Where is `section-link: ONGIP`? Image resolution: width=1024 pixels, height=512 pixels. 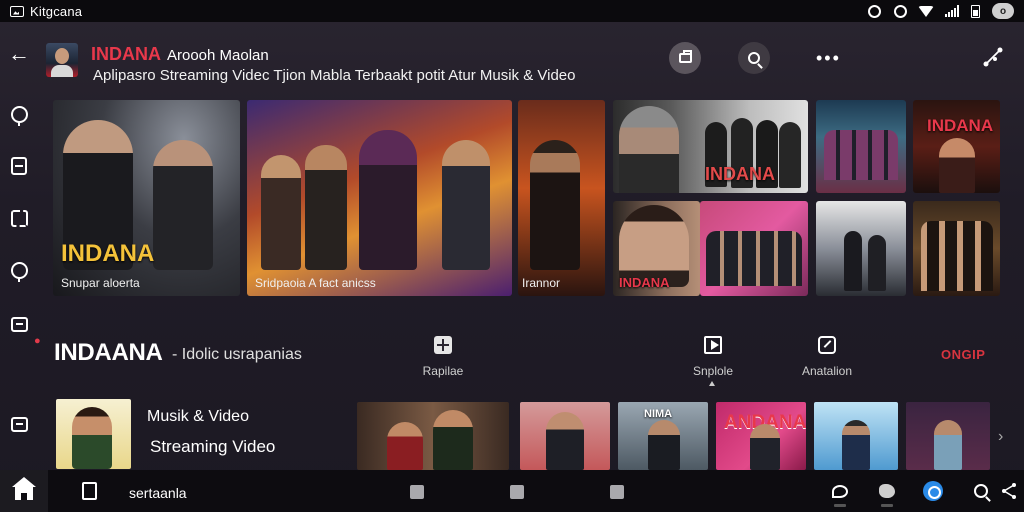 section-link: ONGIP is located at coordinates (963, 354).